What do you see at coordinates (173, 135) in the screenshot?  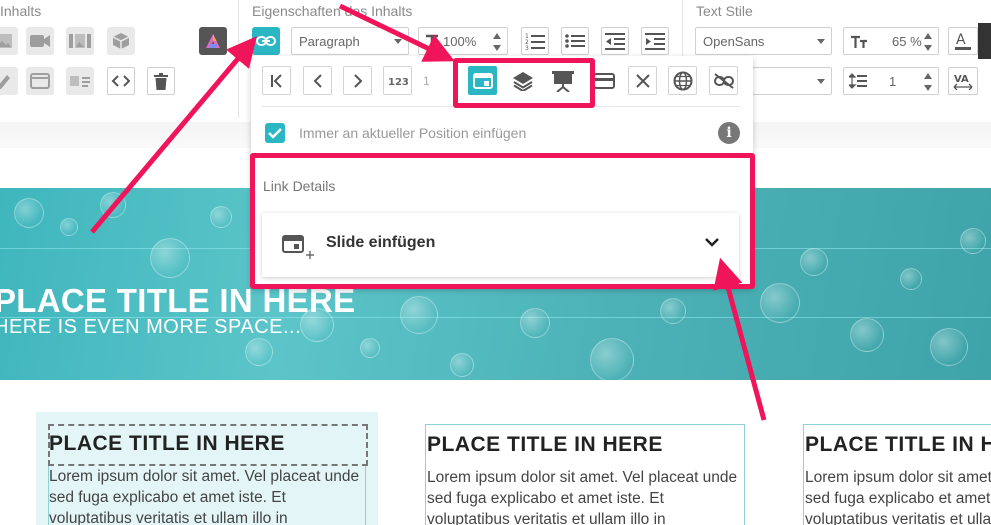 I see `arrow-to-link-button` at bounding box center [173, 135].